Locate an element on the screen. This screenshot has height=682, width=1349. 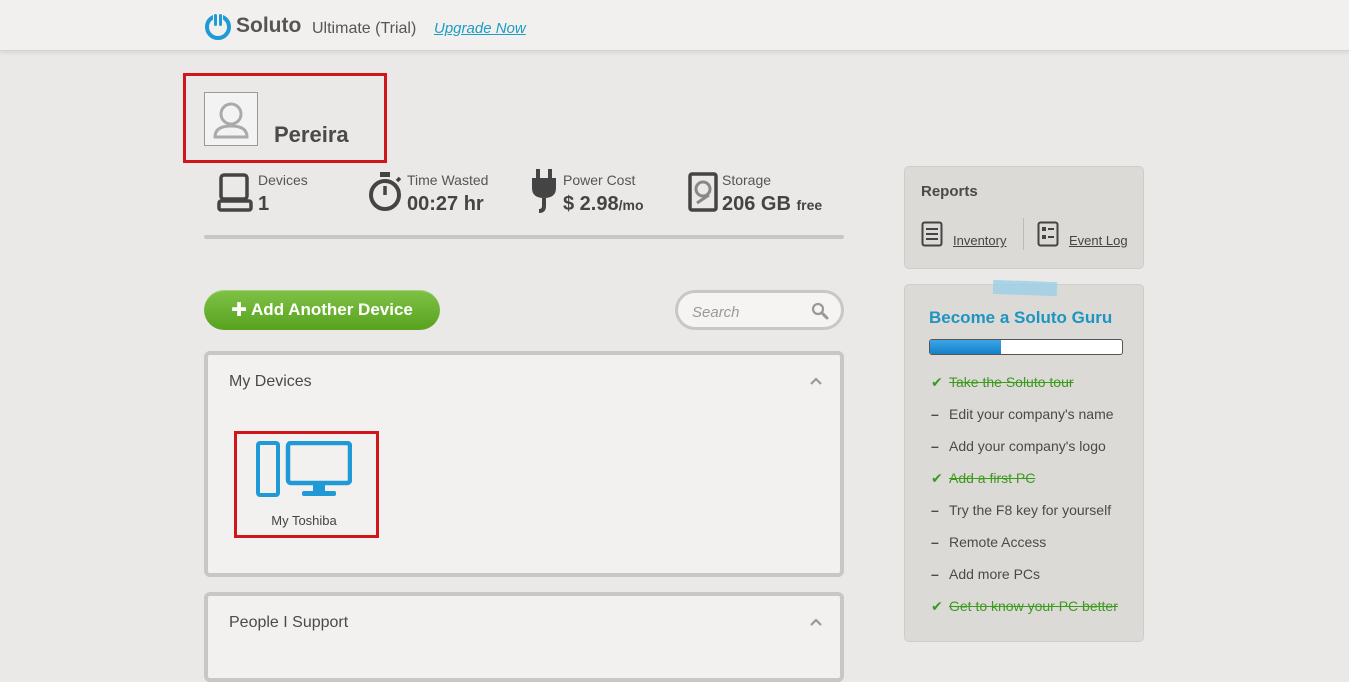
stat-value-power-cost: $ 2.98/mo is located at coordinates (603, 204).